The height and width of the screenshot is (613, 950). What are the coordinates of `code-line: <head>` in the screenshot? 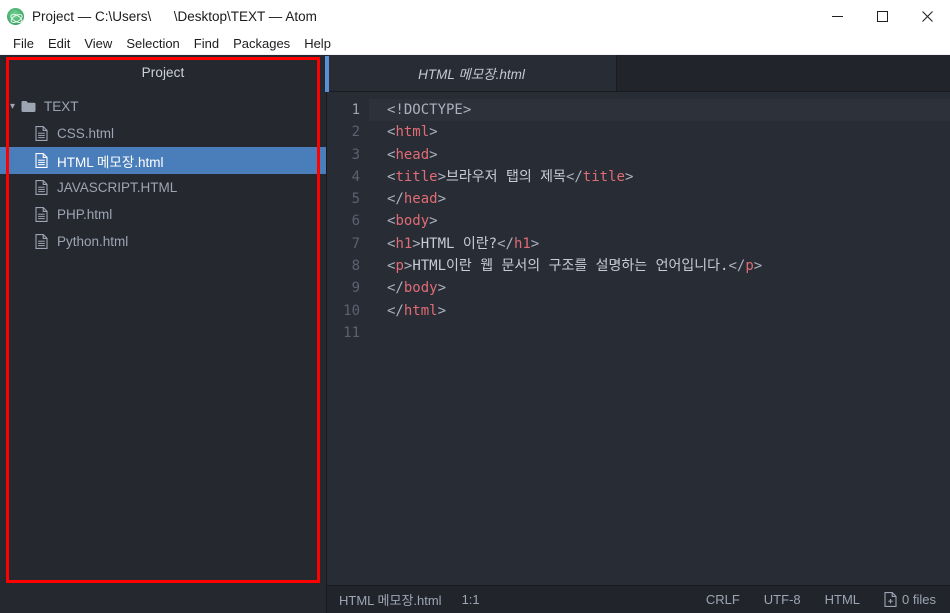 It's located at (668, 155).